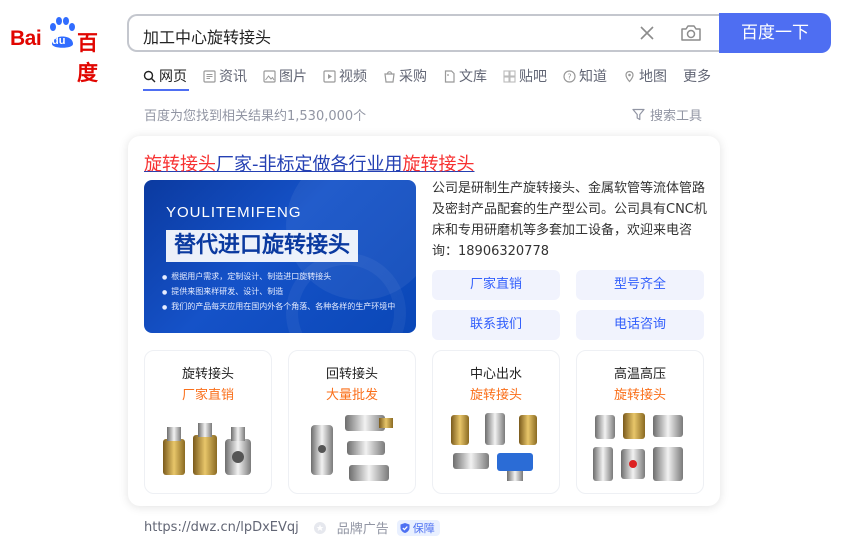 This screenshot has height=549, width=842. I want to click on link-full-models: 型号齐全, so click(640, 285).